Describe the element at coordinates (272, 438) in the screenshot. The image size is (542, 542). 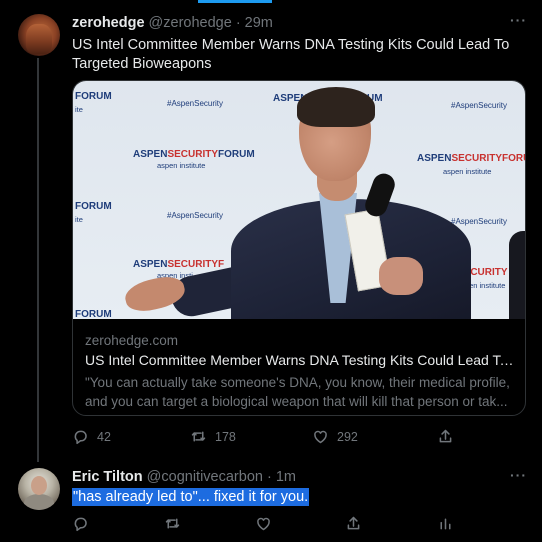
I see `tweet-actions: 42 178 292` at that location.